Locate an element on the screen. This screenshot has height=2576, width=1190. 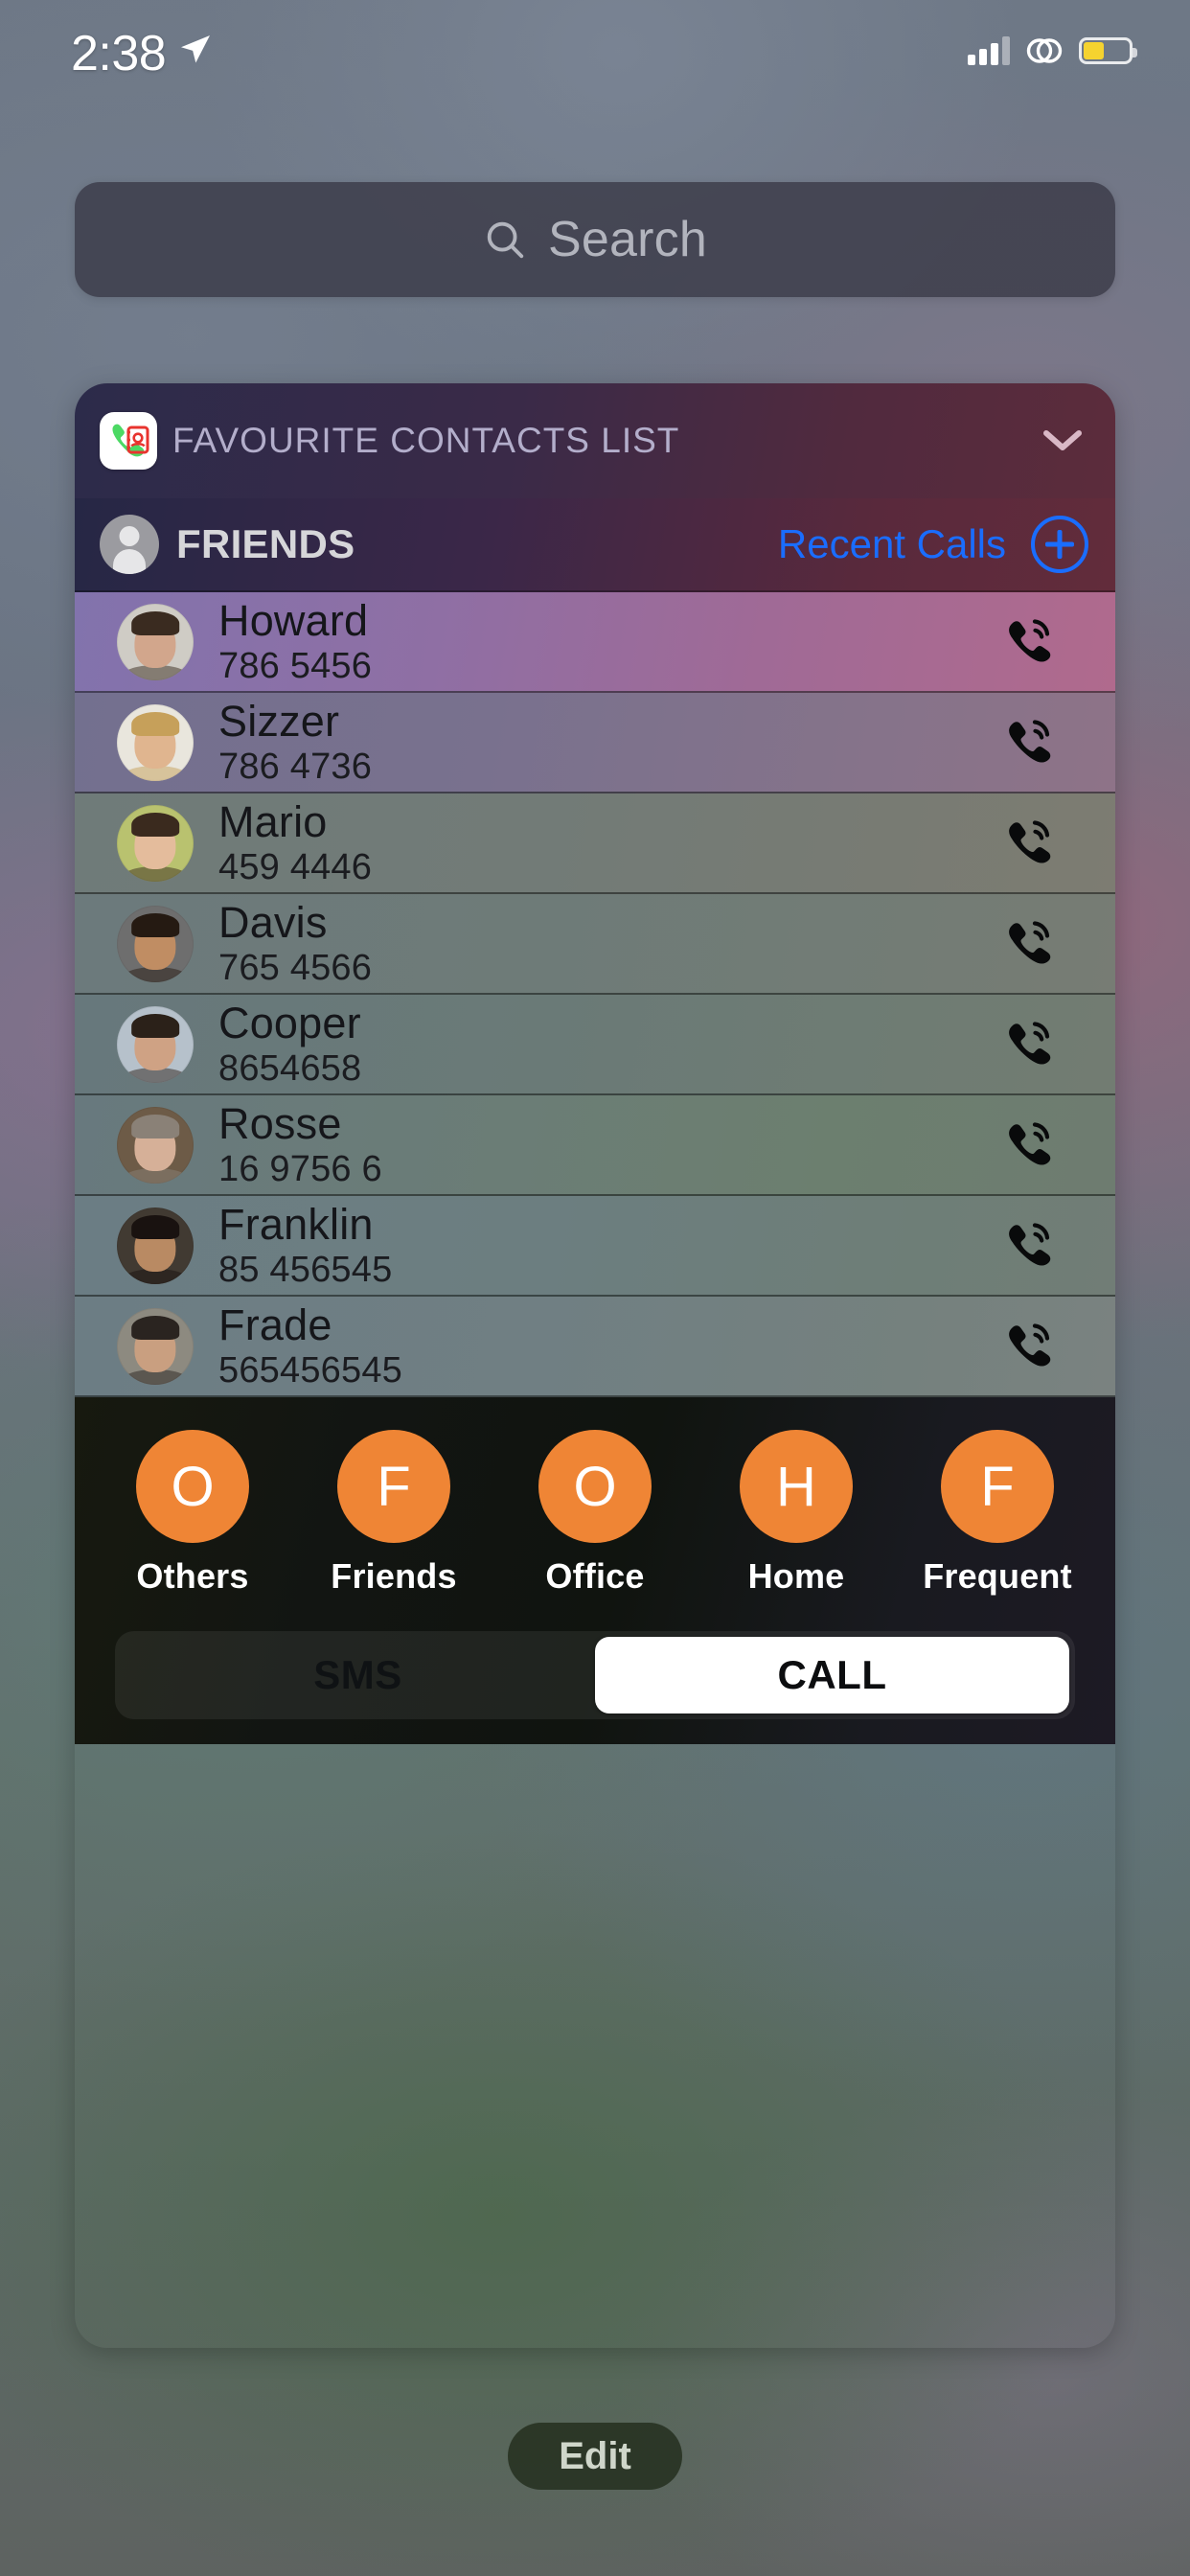
contact-info: Frade 565456545 is located at coordinates (609, 1346).